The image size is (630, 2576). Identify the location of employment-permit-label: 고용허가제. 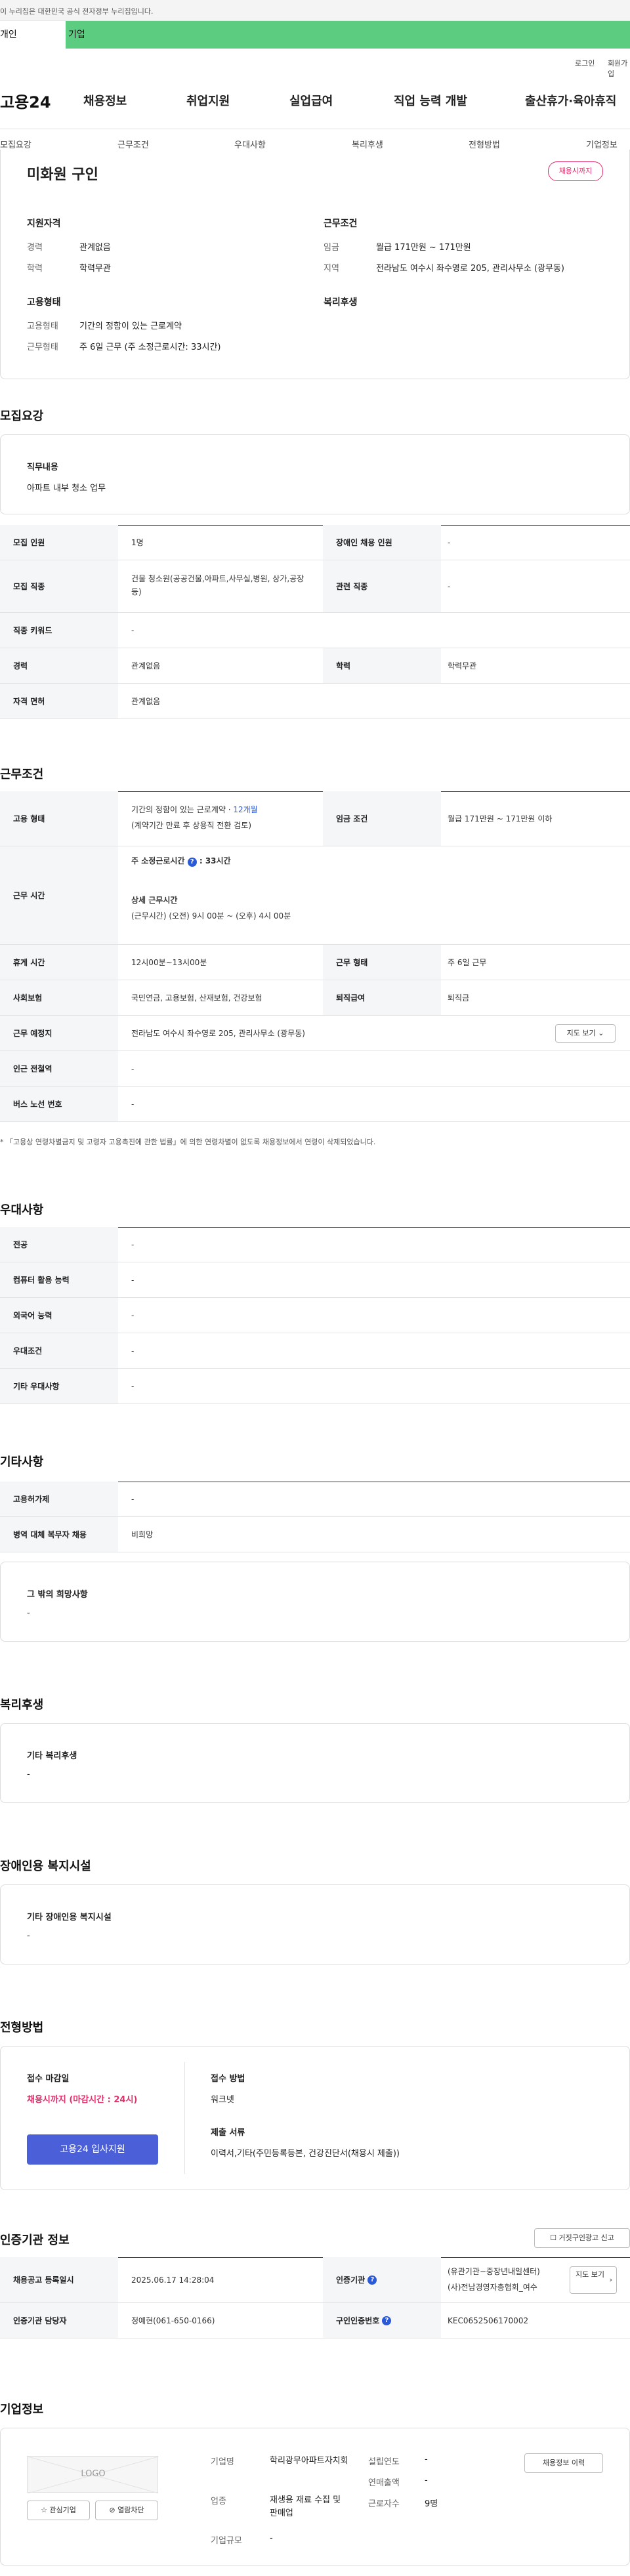
(59, 1499).